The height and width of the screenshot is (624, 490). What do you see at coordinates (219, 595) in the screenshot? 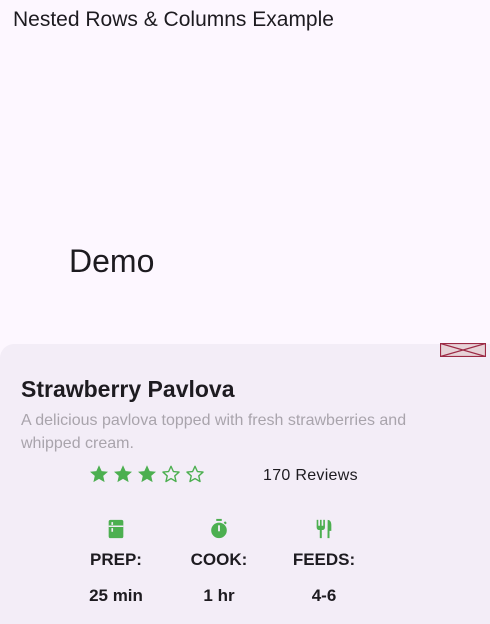
I see `cook-value: 1 hr` at bounding box center [219, 595].